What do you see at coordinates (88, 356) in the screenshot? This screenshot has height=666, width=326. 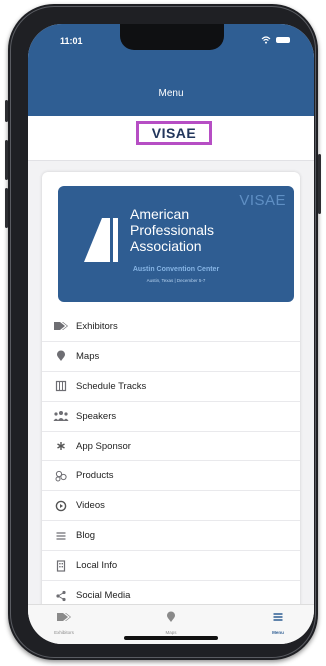 I see `menu-item-label: Maps` at bounding box center [88, 356].